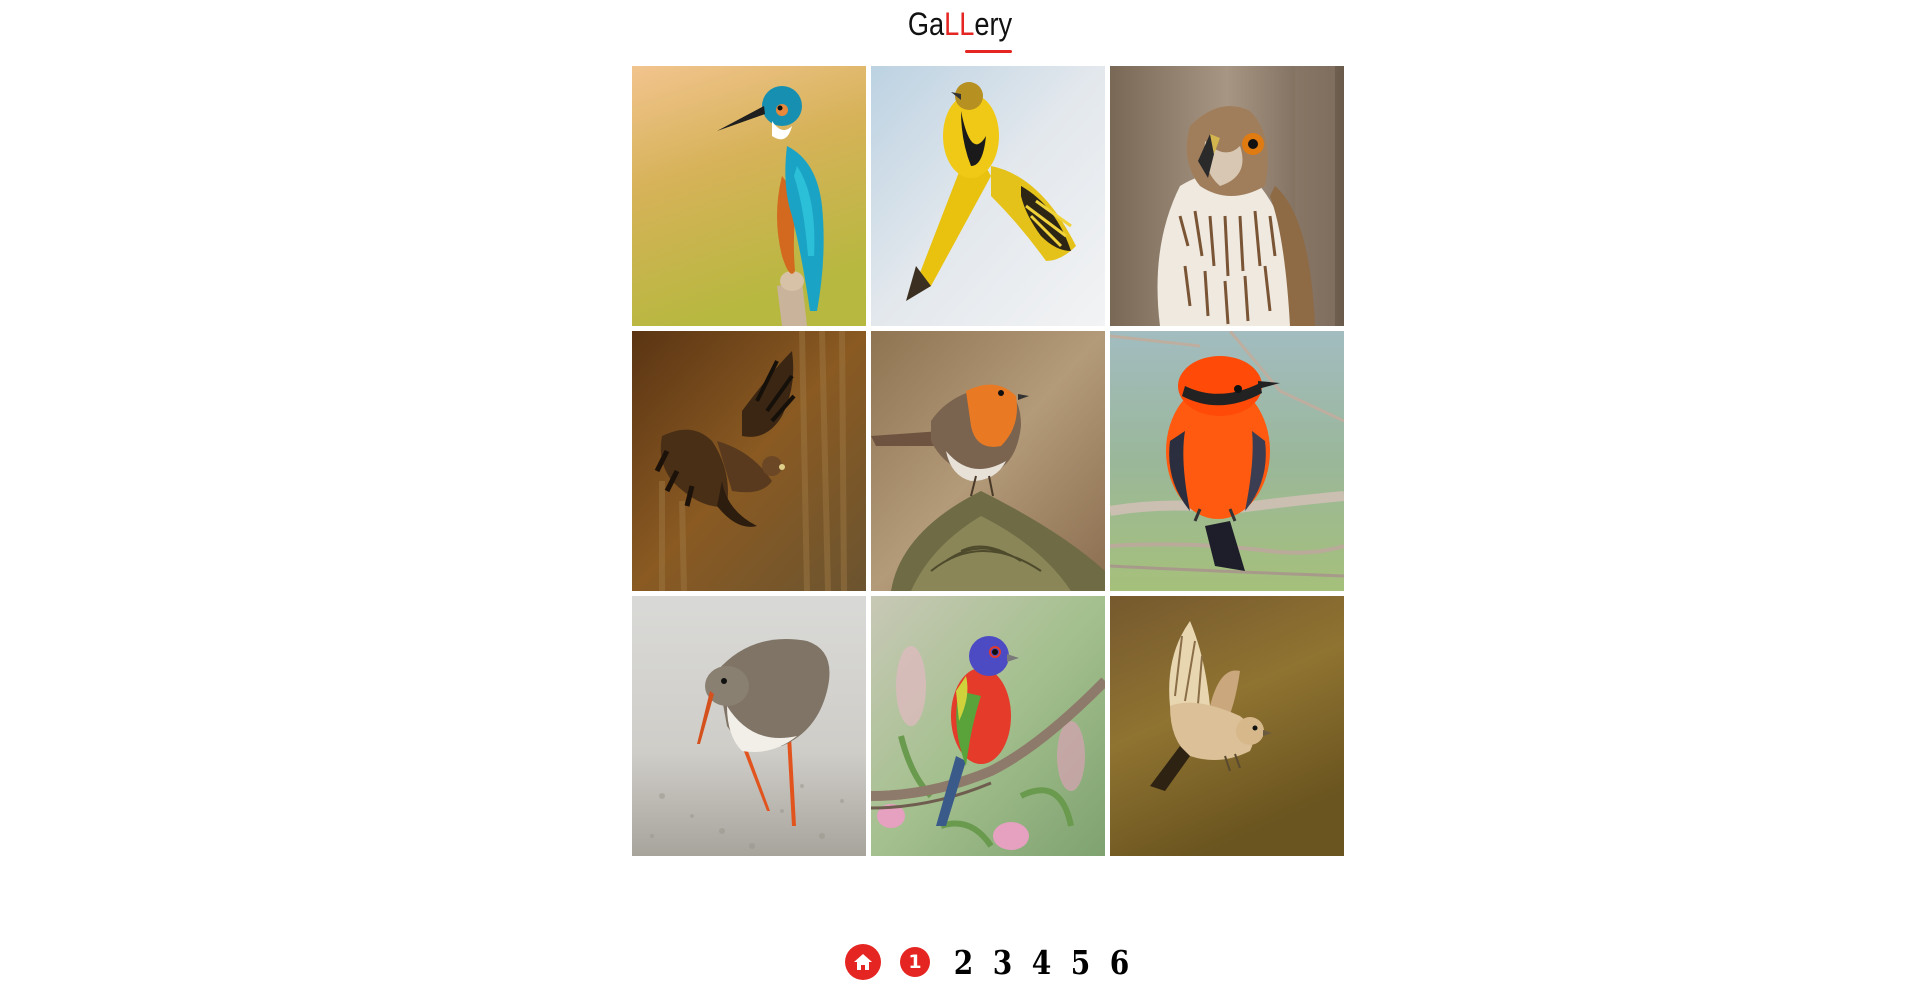 This screenshot has width=1920, height=993. I want to click on title-accent: LL, so click(959, 24).